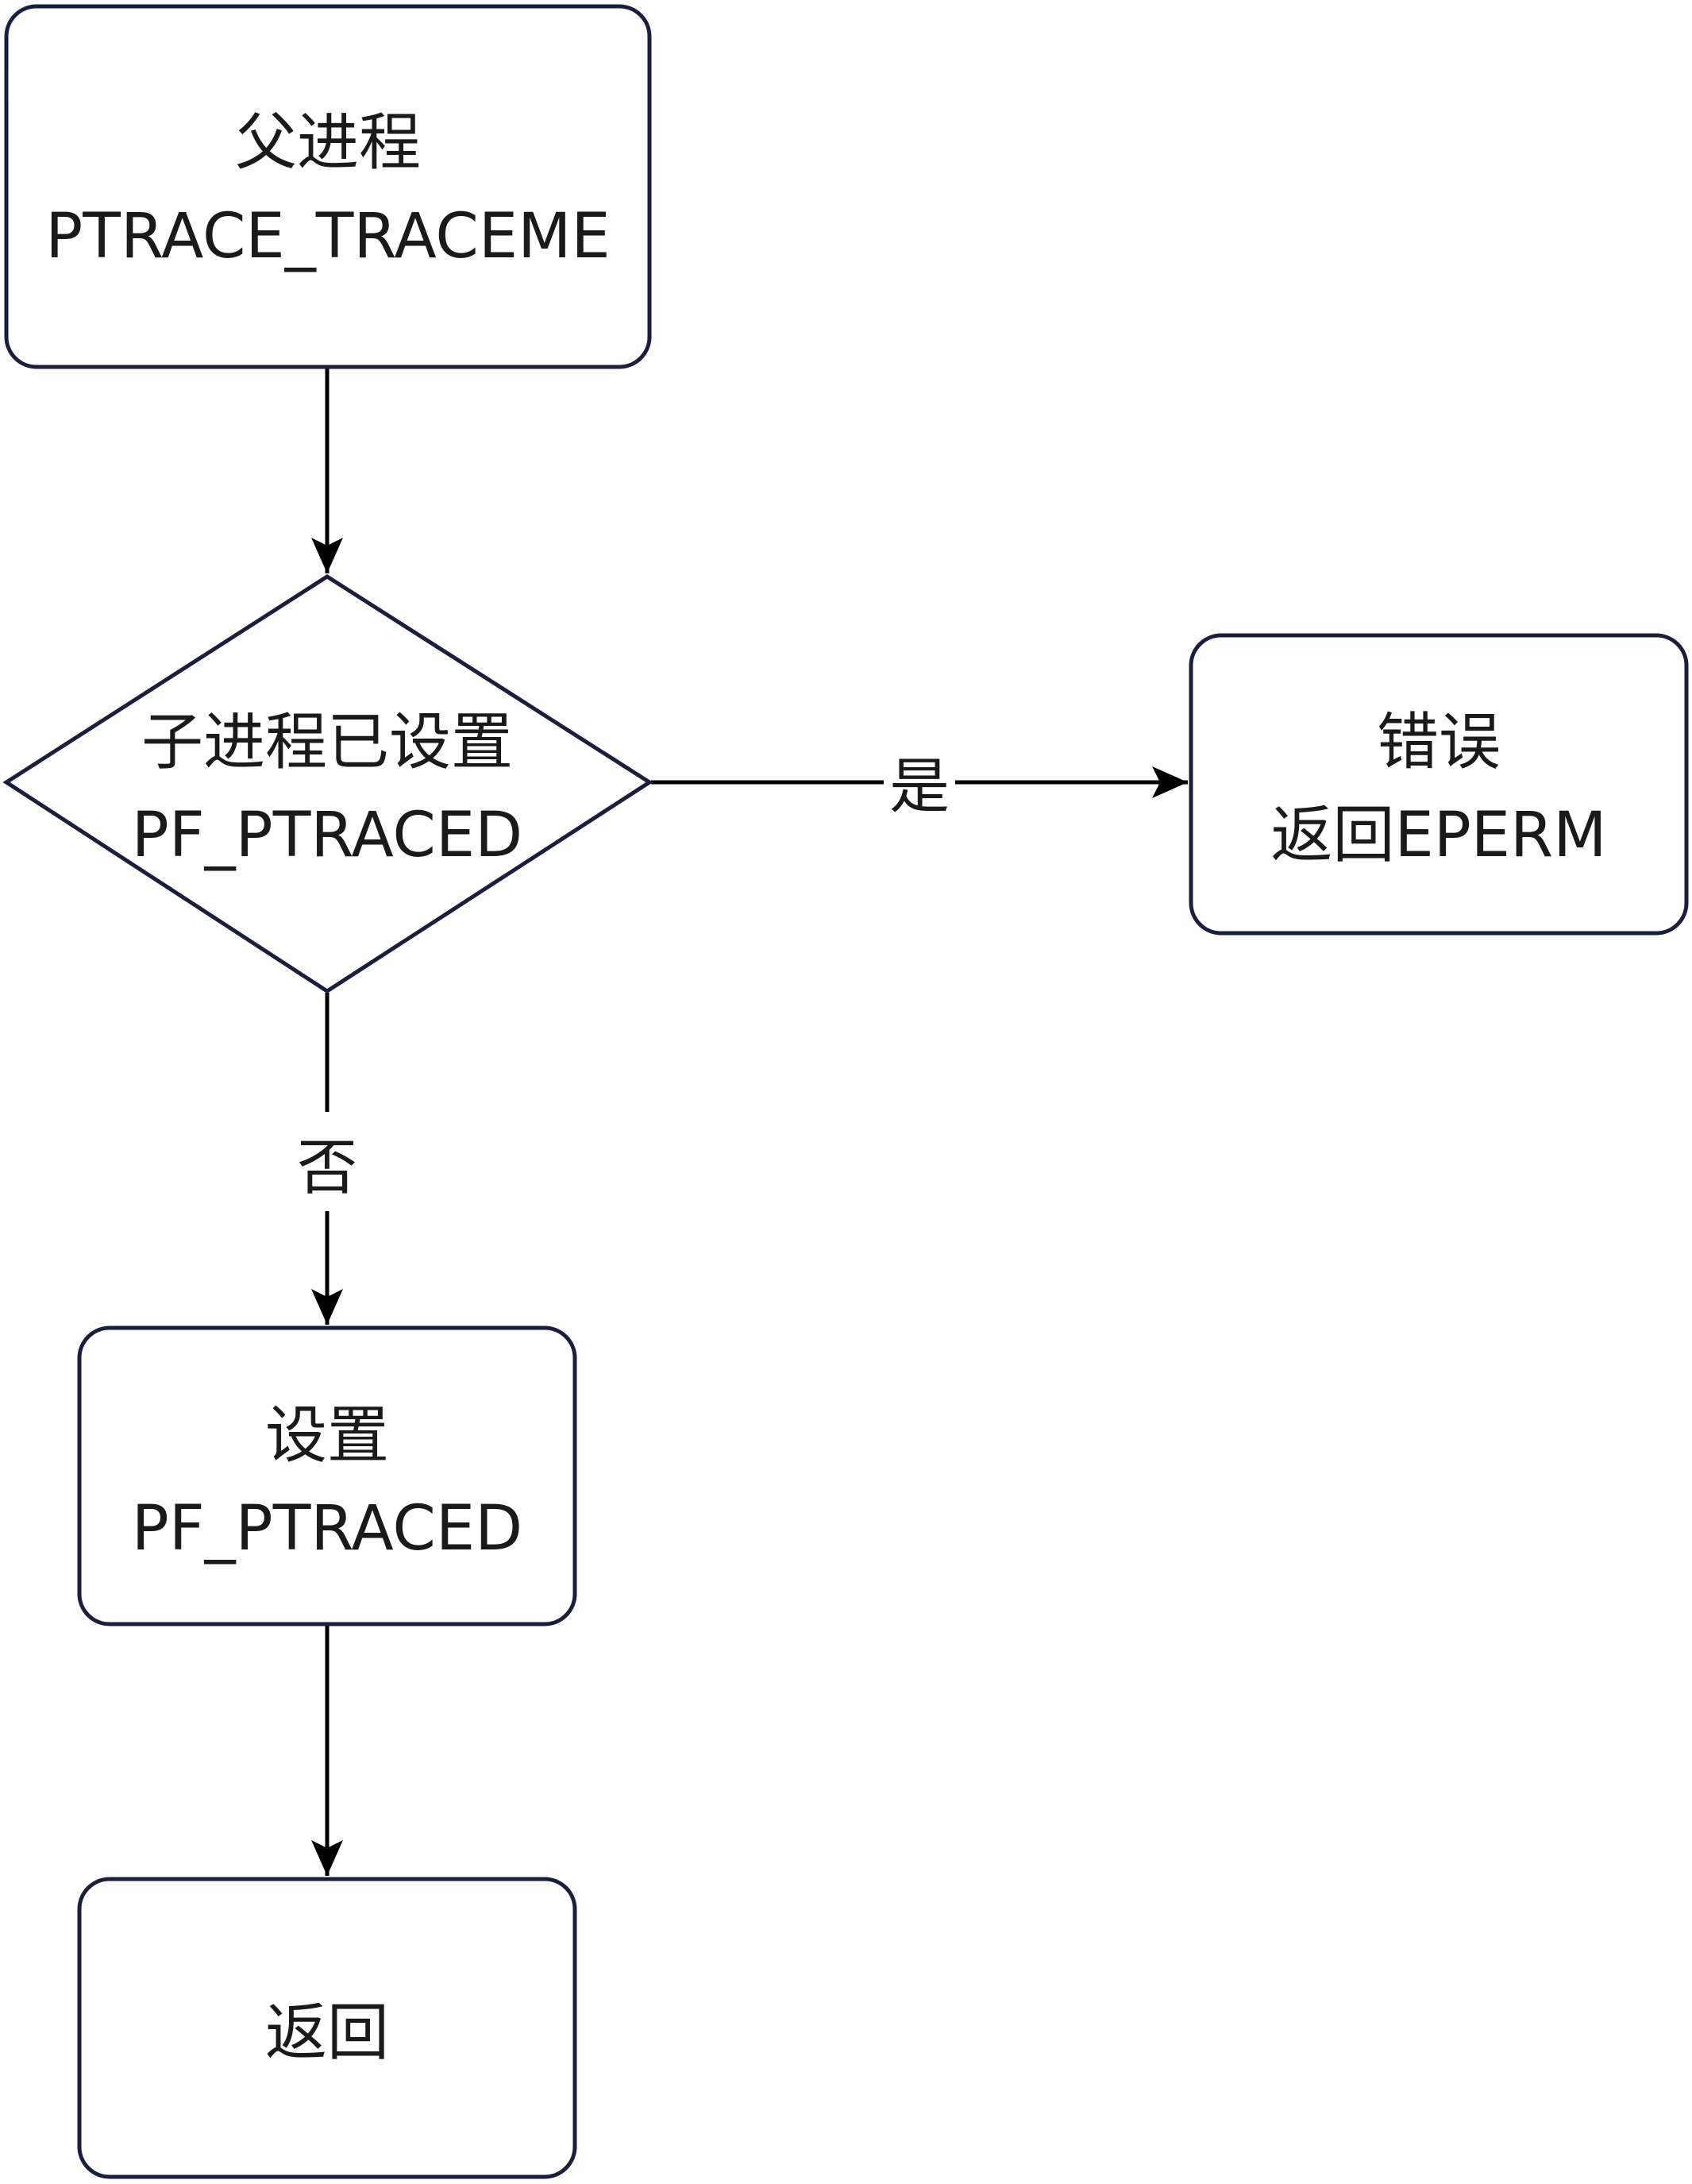  I want to click on node-error-line2: 返回EPERM, so click(1438, 836).